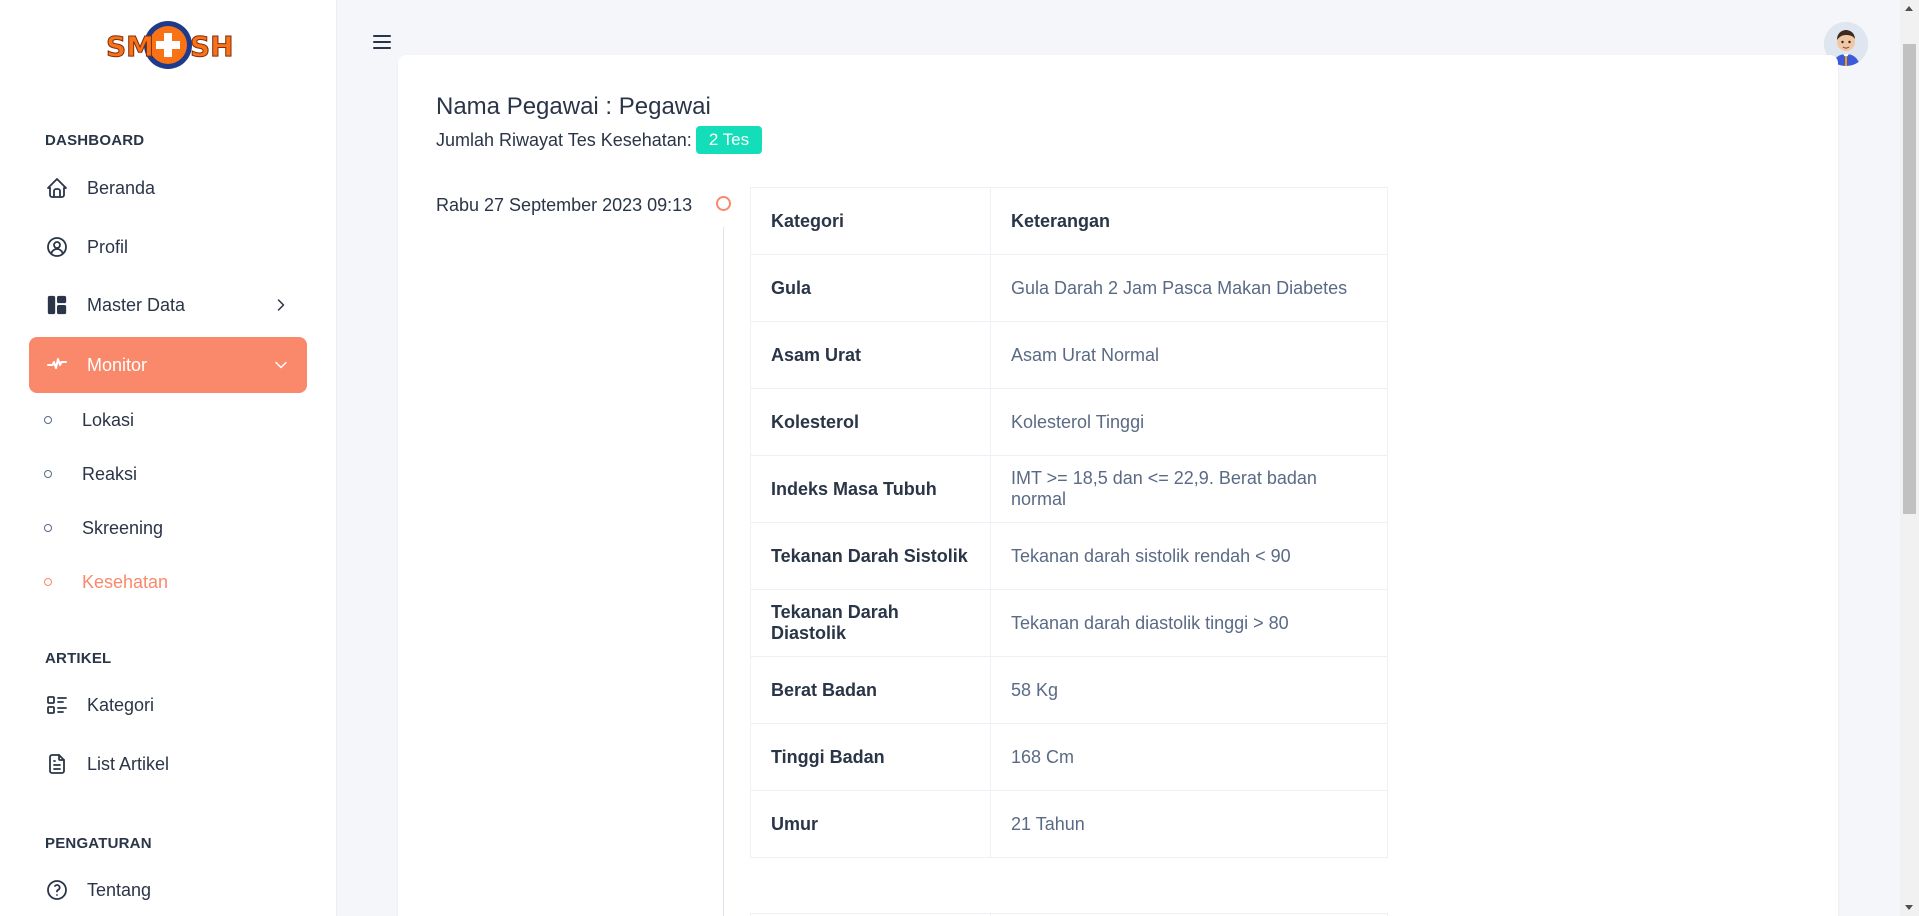 This screenshot has width=1919, height=916. What do you see at coordinates (136, 304) in the screenshot?
I see `sidebar-item-label: Master Data` at bounding box center [136, 304].